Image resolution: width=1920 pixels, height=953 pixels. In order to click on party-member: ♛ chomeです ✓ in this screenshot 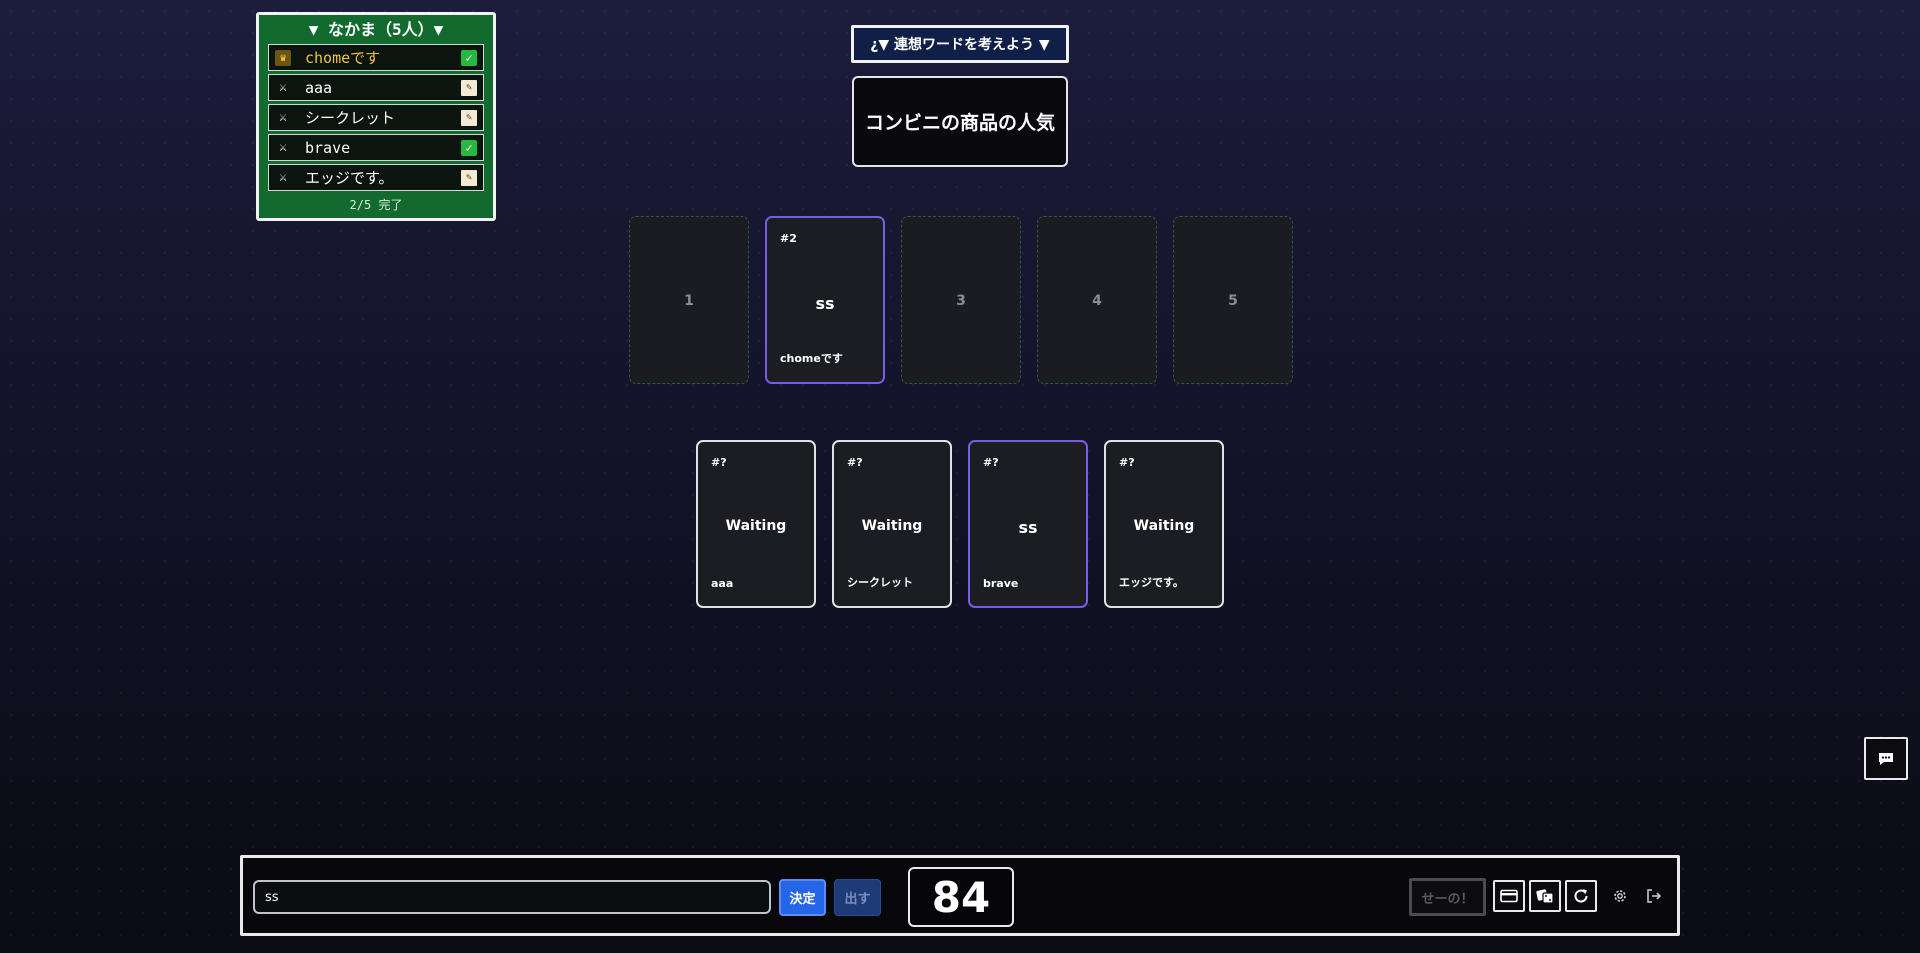, I will do `click(376, 57)`.